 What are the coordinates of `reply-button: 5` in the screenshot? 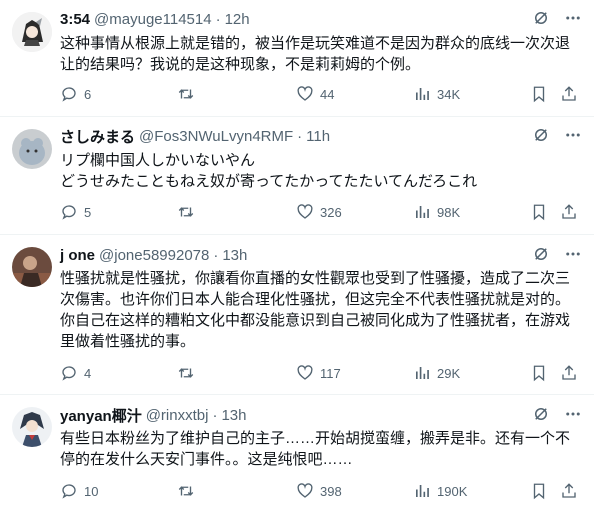 It's located at (75, 212).